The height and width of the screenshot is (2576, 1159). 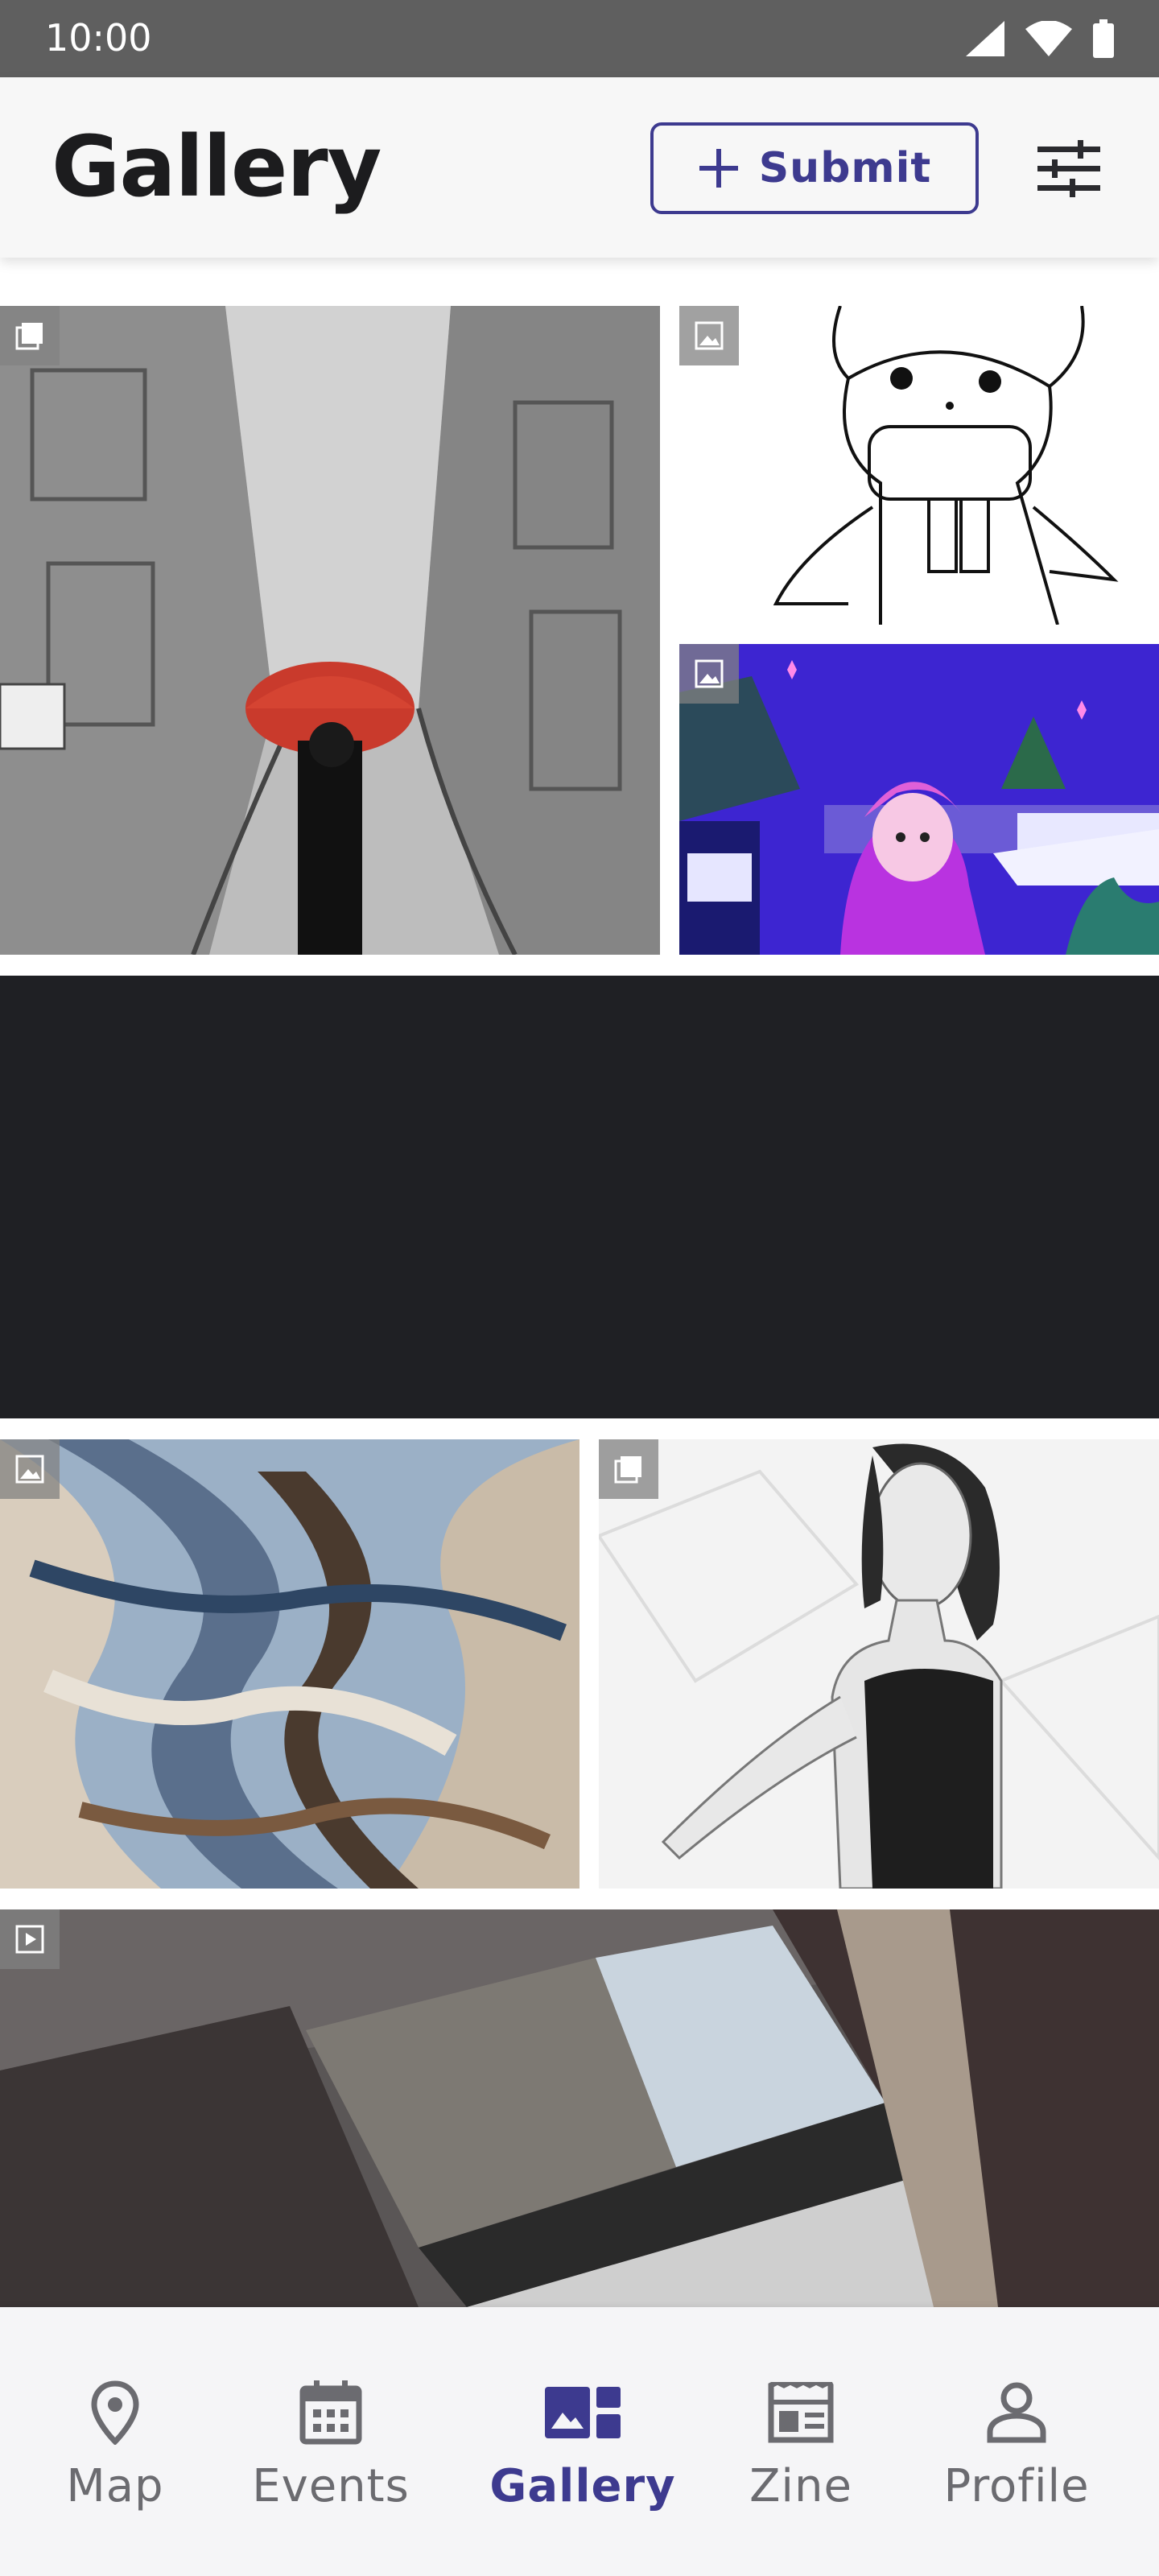 I want to click on gallery-tile-neon-illustration, so click(x=919, y=799).